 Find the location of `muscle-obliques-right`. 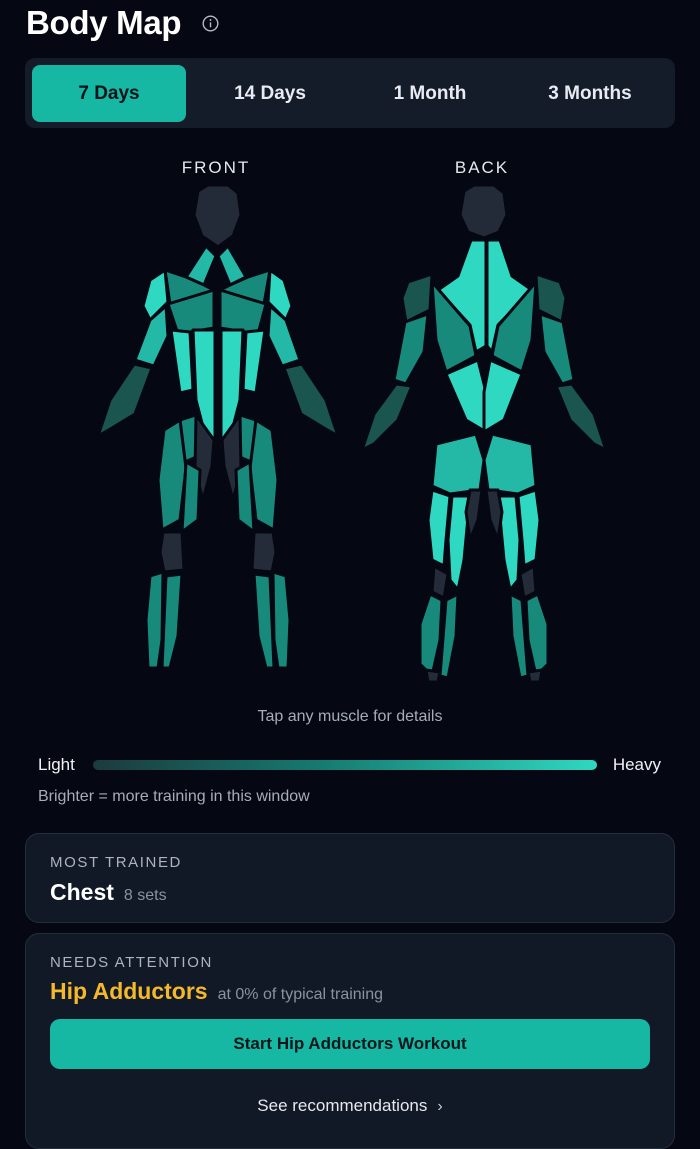

muscle-obliques-right is located at coordinates (254, 361).